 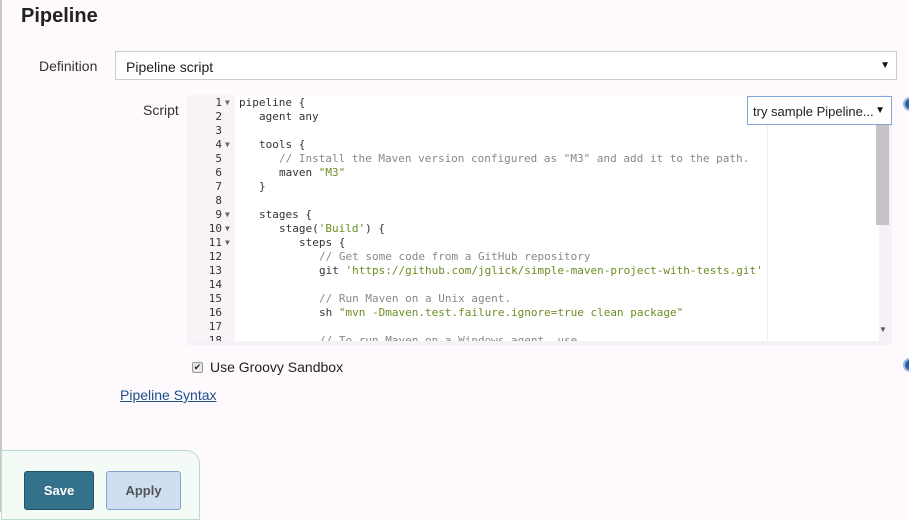 What do you see at coordinates (262, 186) in the screenshot?
I see `code-text: }` at bounding box center [262, 186].